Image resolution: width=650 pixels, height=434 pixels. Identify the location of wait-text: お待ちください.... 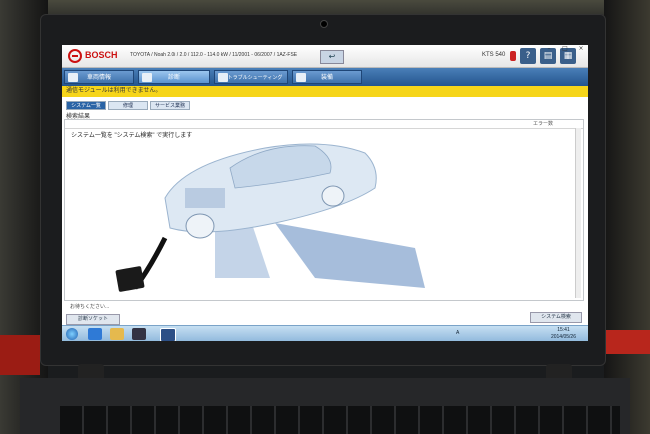
(90, 307).